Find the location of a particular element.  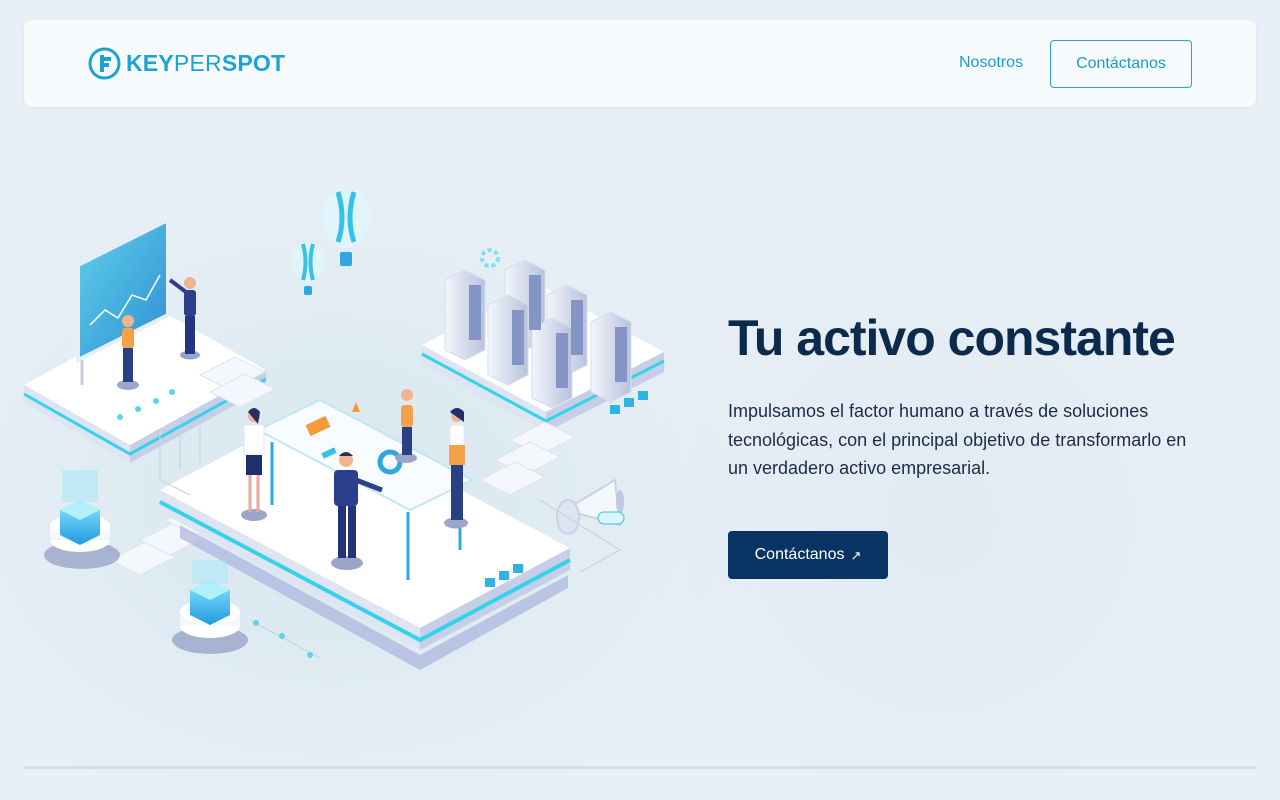

cta-label: Contáctanos is located at coordinates (799, 554).